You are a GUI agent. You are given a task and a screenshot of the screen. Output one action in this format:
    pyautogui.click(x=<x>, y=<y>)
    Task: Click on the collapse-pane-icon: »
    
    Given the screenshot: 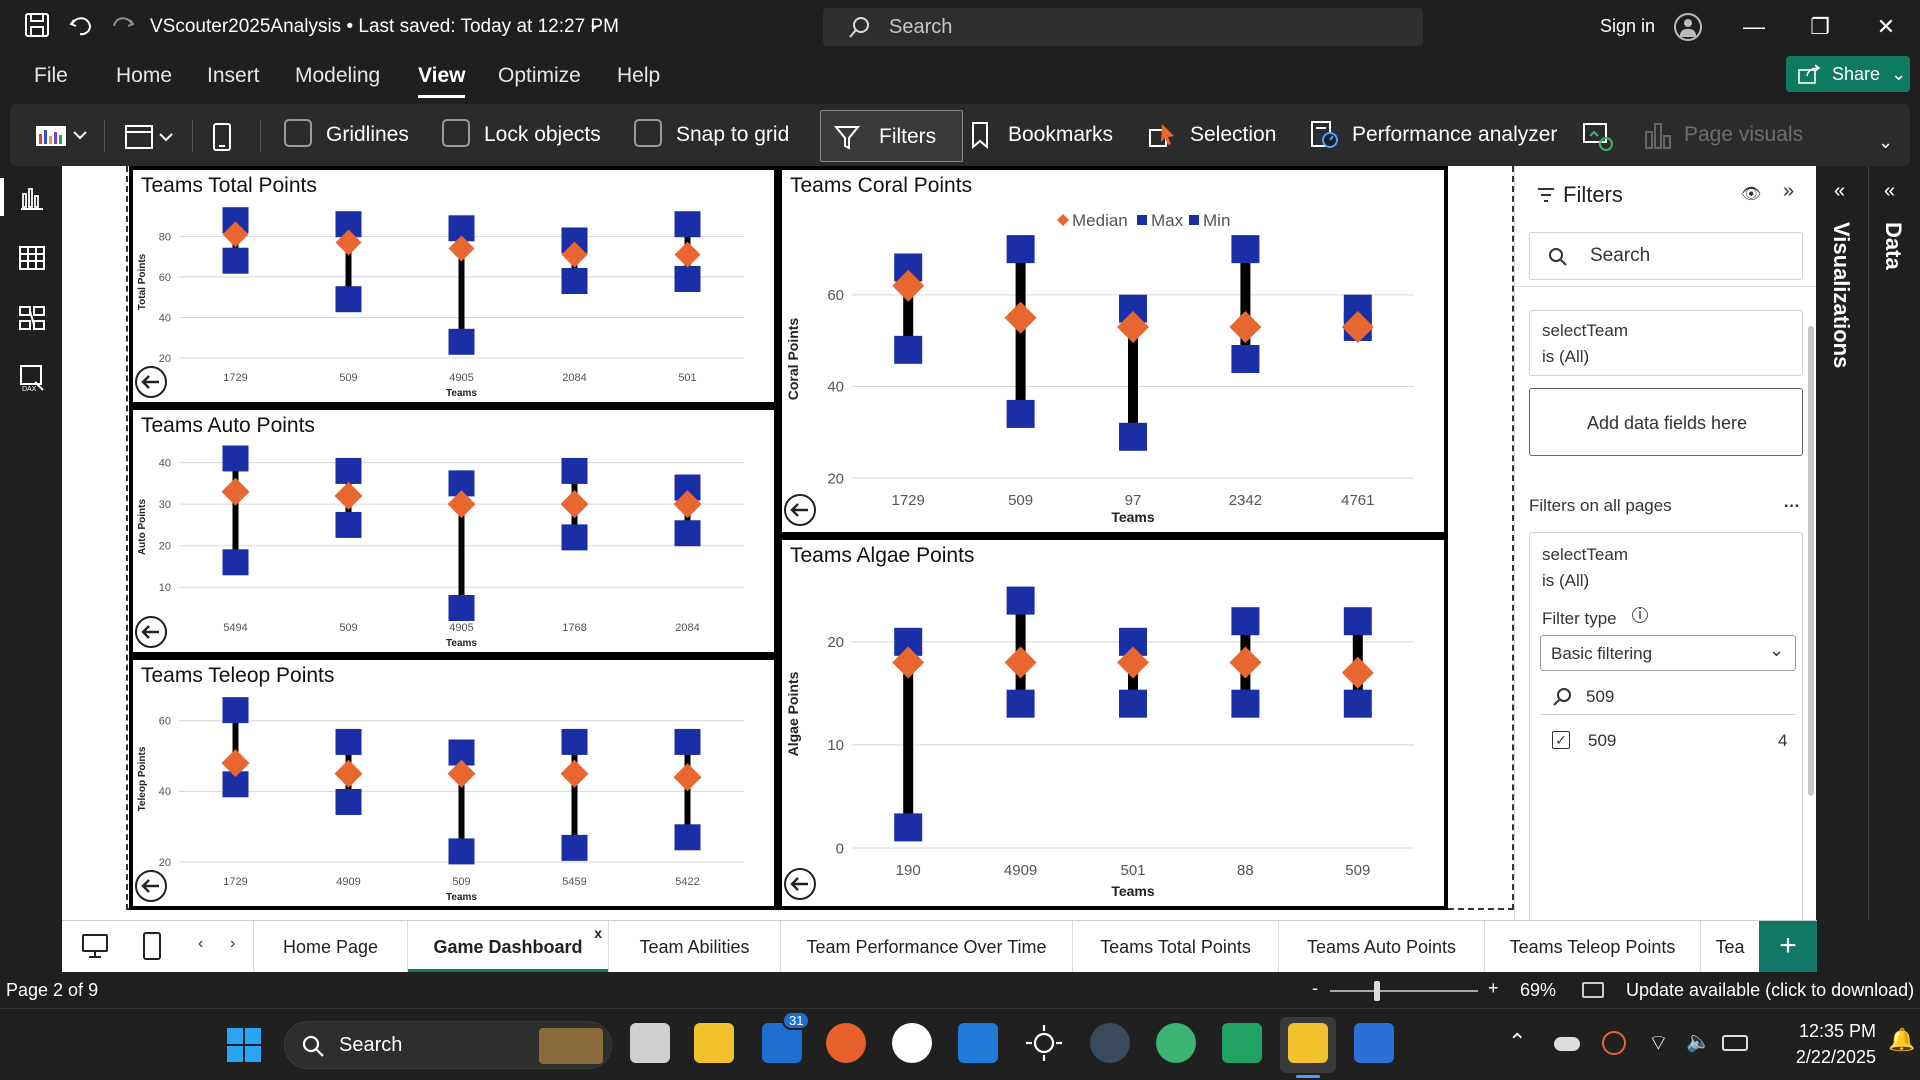 What is the action you would take?
    pyautogui.click(x=1788, y=191)
    